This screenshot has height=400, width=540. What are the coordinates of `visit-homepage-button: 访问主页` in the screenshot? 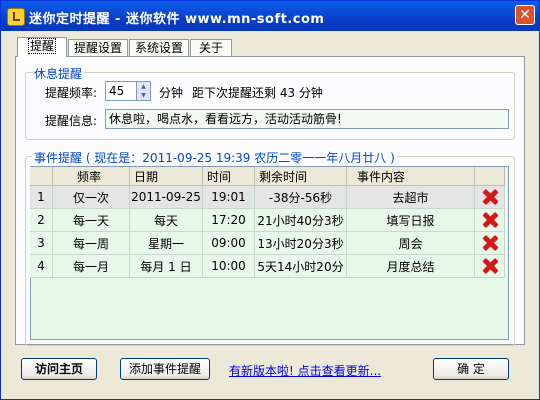 It's located at (59, 369).